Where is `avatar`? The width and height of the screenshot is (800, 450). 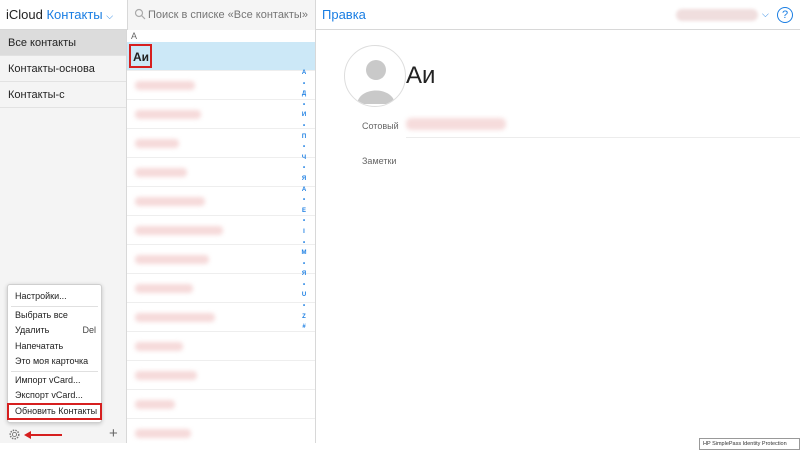 avatar is located at coordinates (375, 76).